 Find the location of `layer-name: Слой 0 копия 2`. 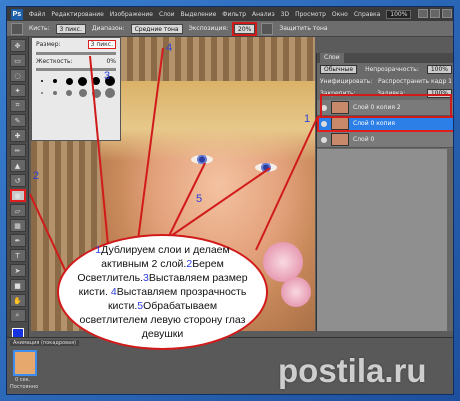

layer-name: Слой 0 копия 2 is located at coordinates (377, 107).